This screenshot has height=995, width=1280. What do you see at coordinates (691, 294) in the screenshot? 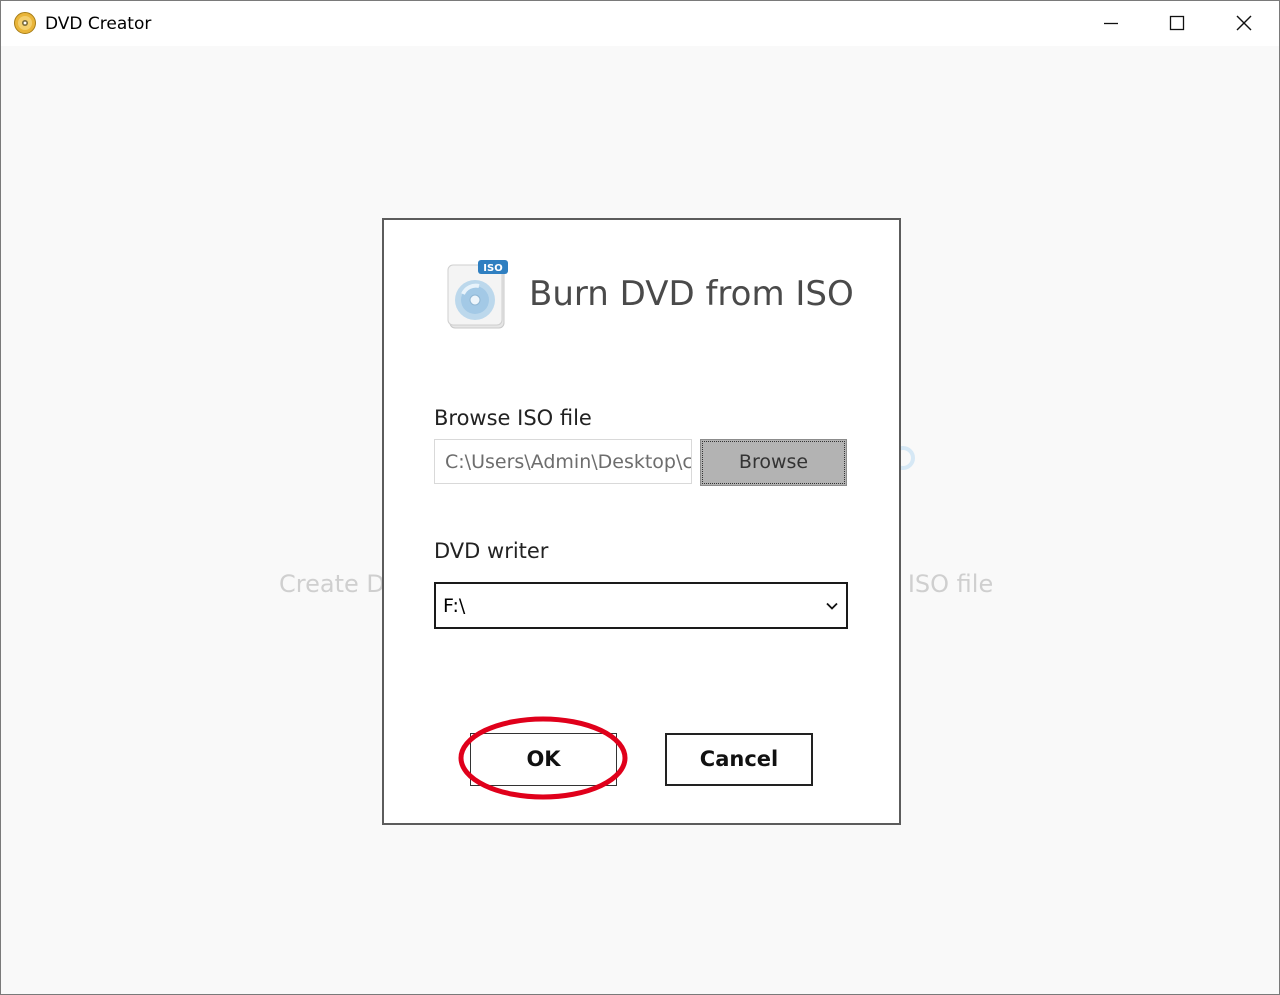
I see `dialog-title: Burn DVD from ISO` at bounding box center [691, 294].